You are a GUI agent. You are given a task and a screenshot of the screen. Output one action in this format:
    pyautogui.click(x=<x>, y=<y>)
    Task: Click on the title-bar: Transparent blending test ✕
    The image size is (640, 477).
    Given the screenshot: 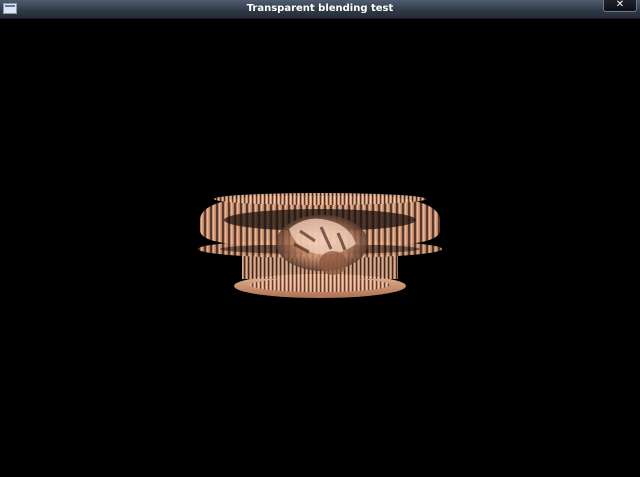 What is the action you would take?
    pyautogui.click(x=320, y=9)
    